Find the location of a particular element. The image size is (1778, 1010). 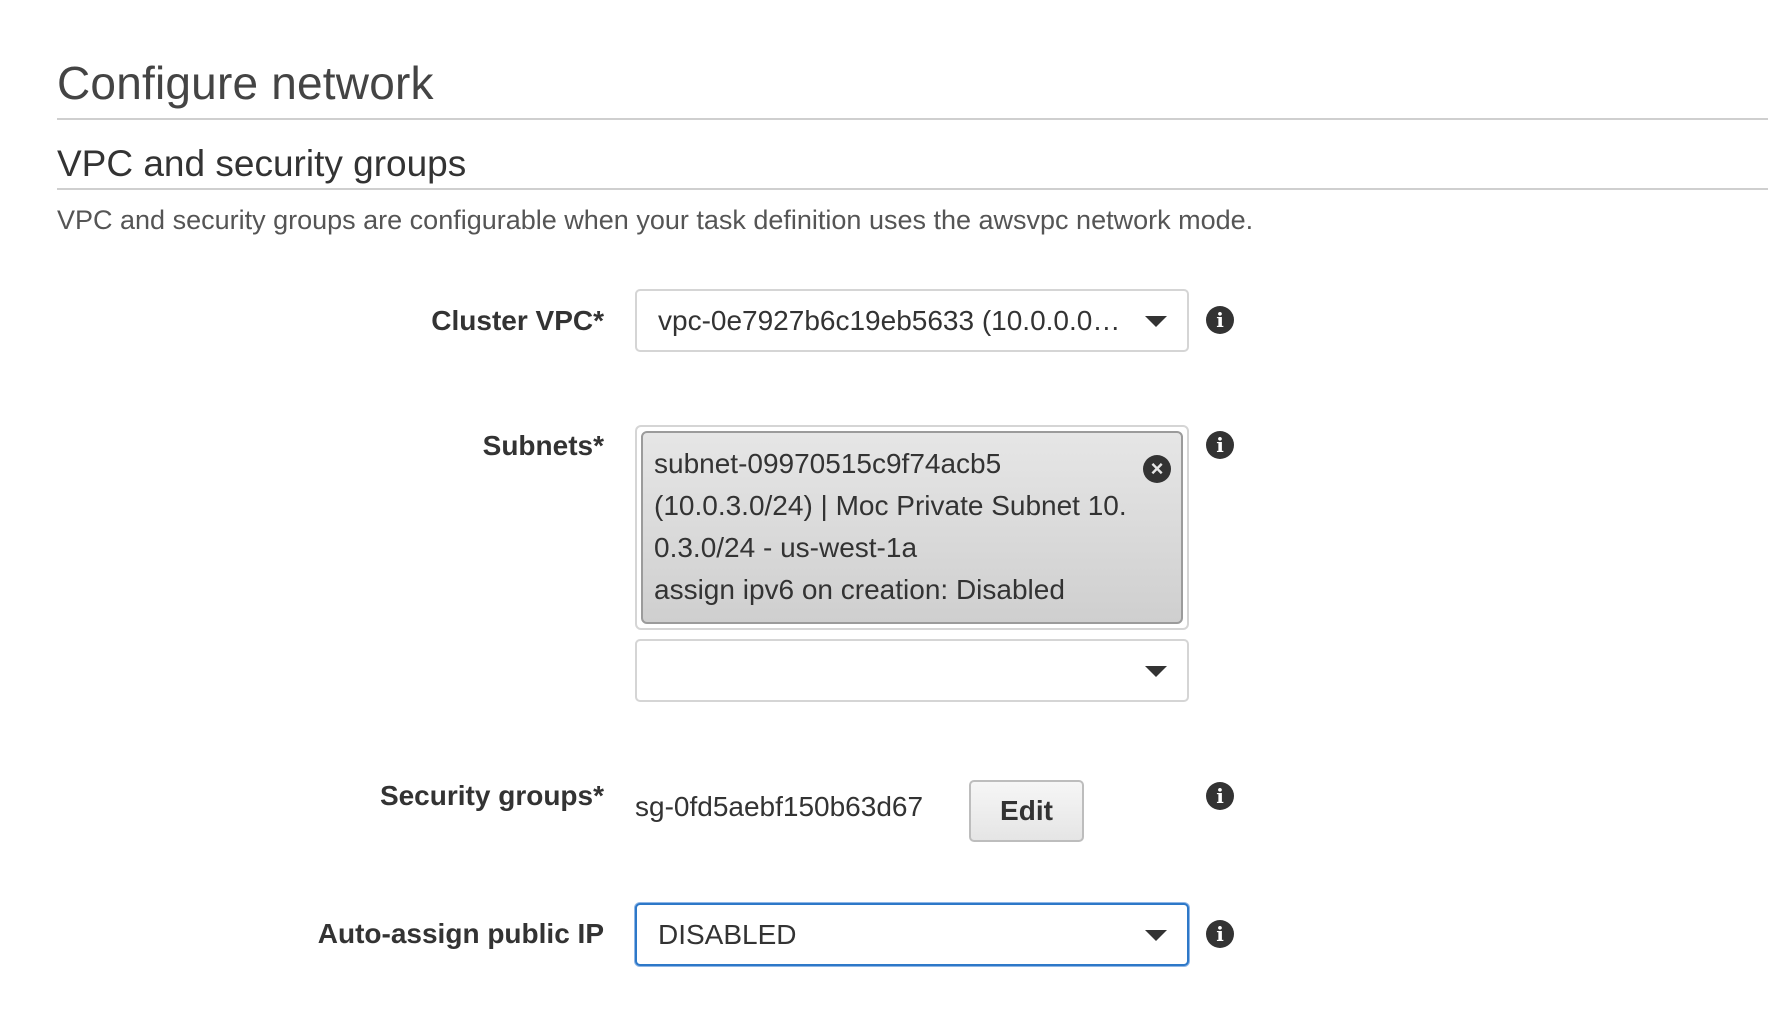

security-group-id: sg-0fd5aebf150b63d67 is located at coordinates (779, 806).